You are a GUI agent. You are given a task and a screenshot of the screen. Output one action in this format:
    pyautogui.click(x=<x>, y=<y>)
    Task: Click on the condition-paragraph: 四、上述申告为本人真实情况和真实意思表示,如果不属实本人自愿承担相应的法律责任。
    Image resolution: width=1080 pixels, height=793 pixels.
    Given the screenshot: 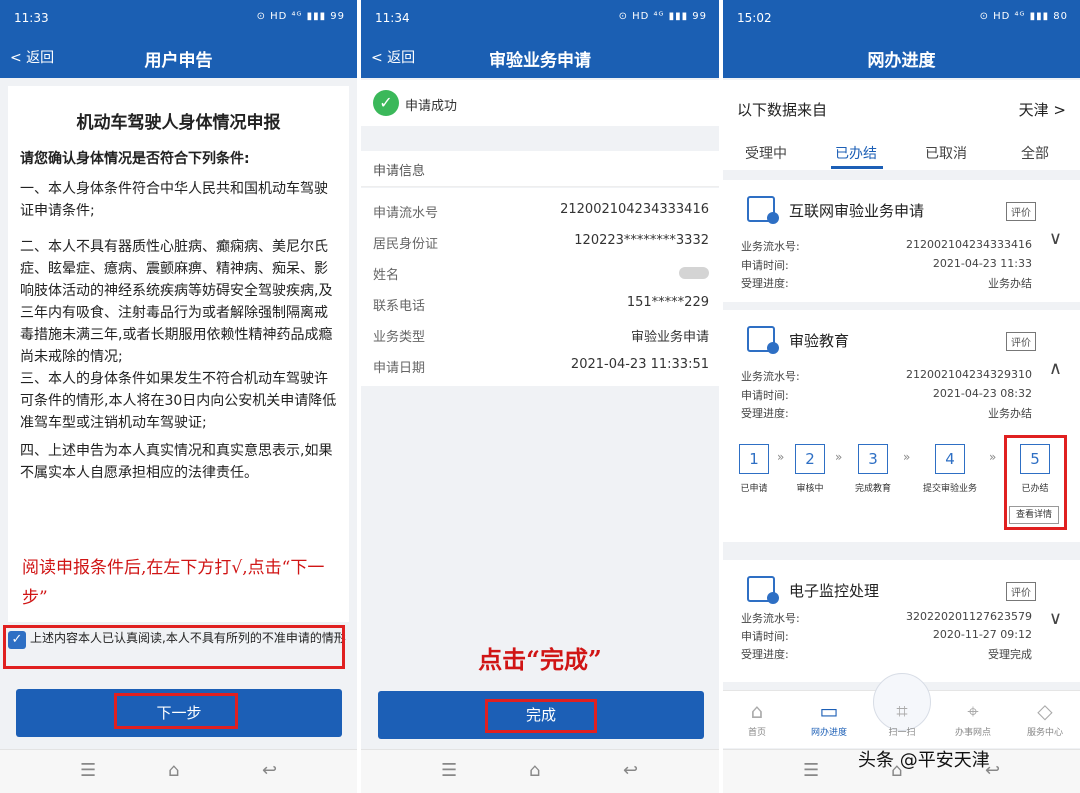 What is the action you would take?
    pyautogui.click(x=176, y=462)
    